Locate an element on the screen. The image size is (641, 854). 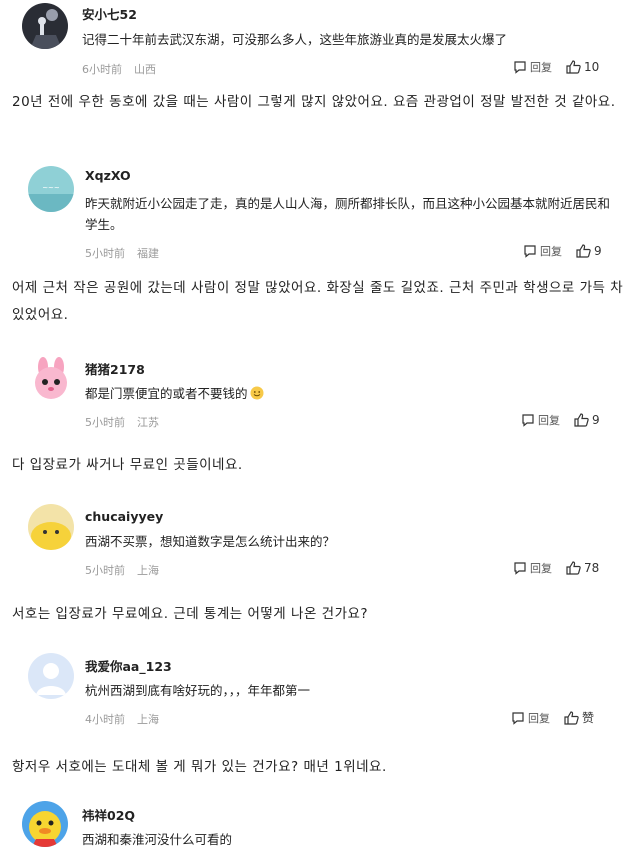
night-scene-avatar-icon is located at coordinates (45, 26).